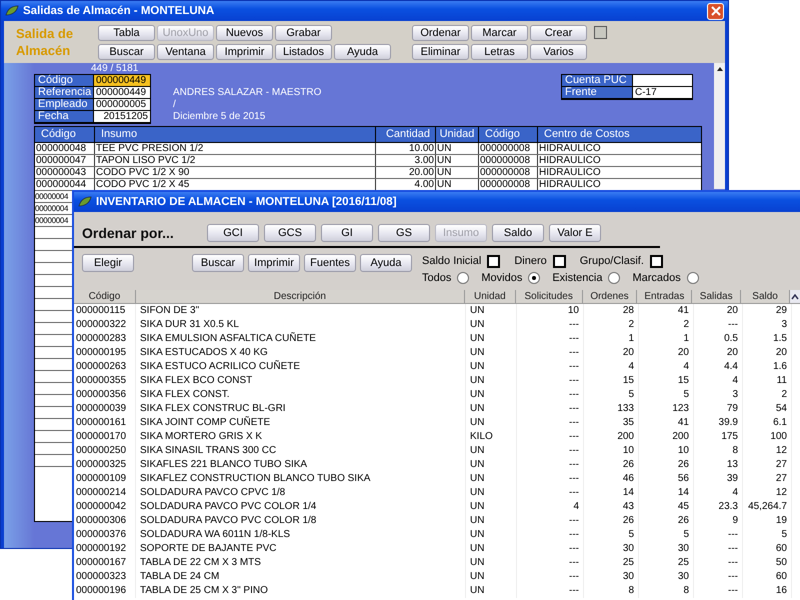  Describe the element at coordinates (244, 52) in the screenshot. I see `toolbar-button: Imprimir` at that location.